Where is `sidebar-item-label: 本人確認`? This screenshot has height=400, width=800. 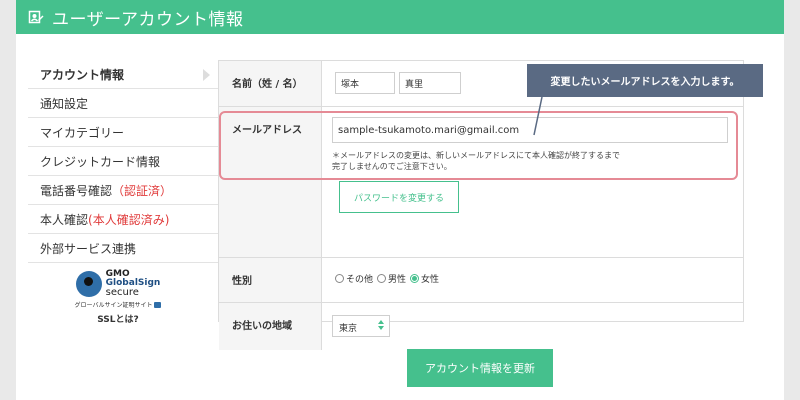 sidebar-item-label: 本人確認 is located at coordinates (64, 219).